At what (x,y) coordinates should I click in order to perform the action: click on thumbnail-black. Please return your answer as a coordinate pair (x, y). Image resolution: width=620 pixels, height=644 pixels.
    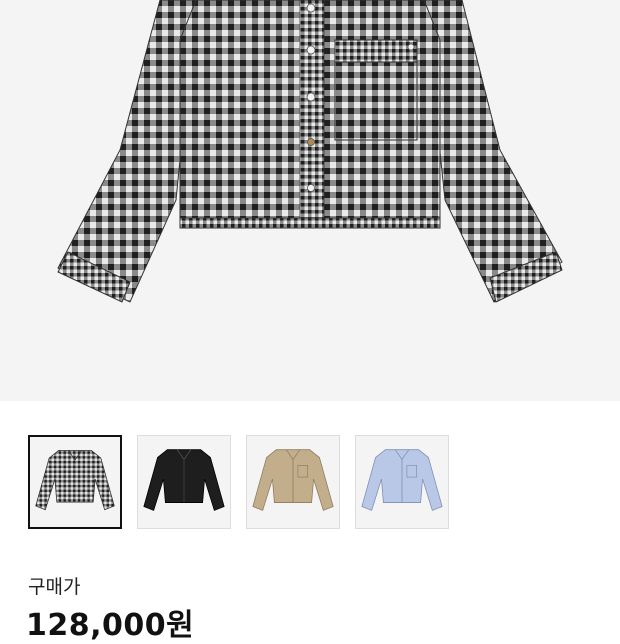
    Looking at the image, I should click on (184, 482).